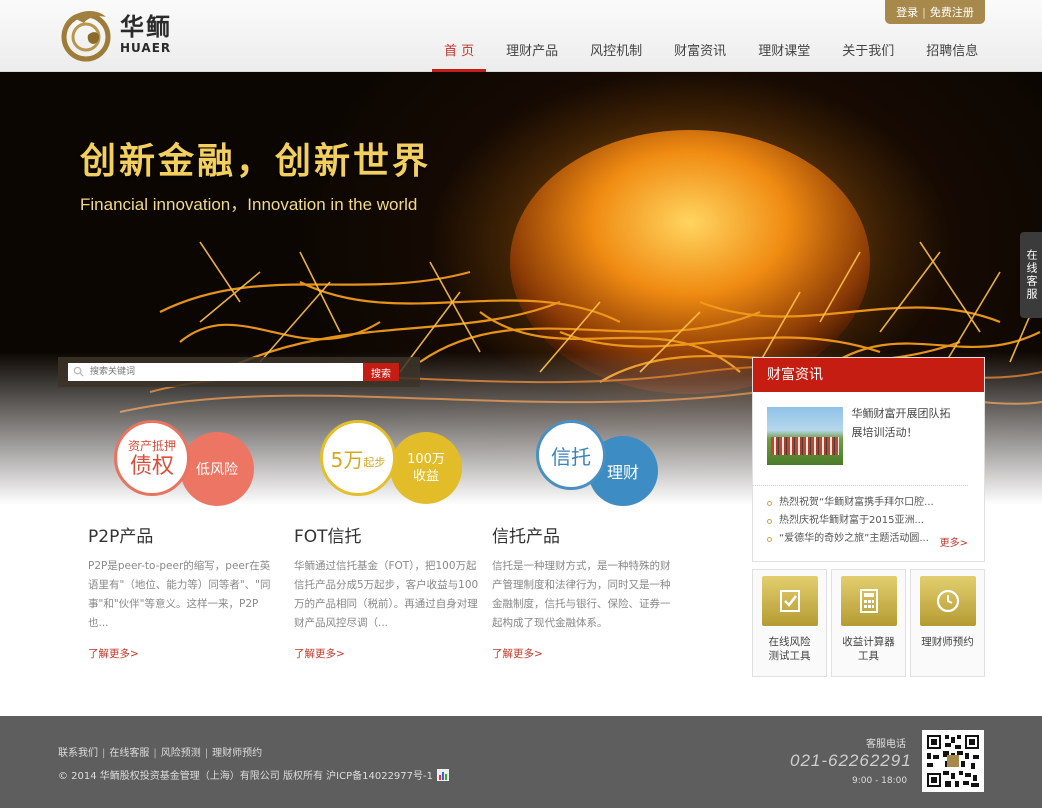  Describe the element at coordinates (902, 444) in the screenshot. I see `news-feature-title: 华鲕财富开展团队拓展培训活动！` at that location.